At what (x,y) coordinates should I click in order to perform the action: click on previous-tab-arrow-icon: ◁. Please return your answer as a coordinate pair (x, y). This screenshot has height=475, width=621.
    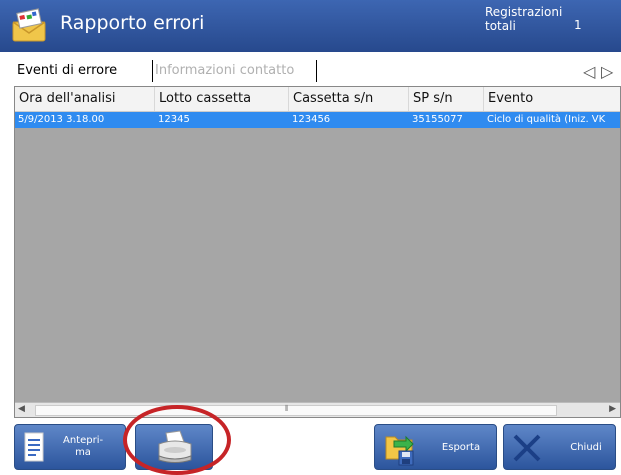
    Looking at the image, I should click on (589, 71).